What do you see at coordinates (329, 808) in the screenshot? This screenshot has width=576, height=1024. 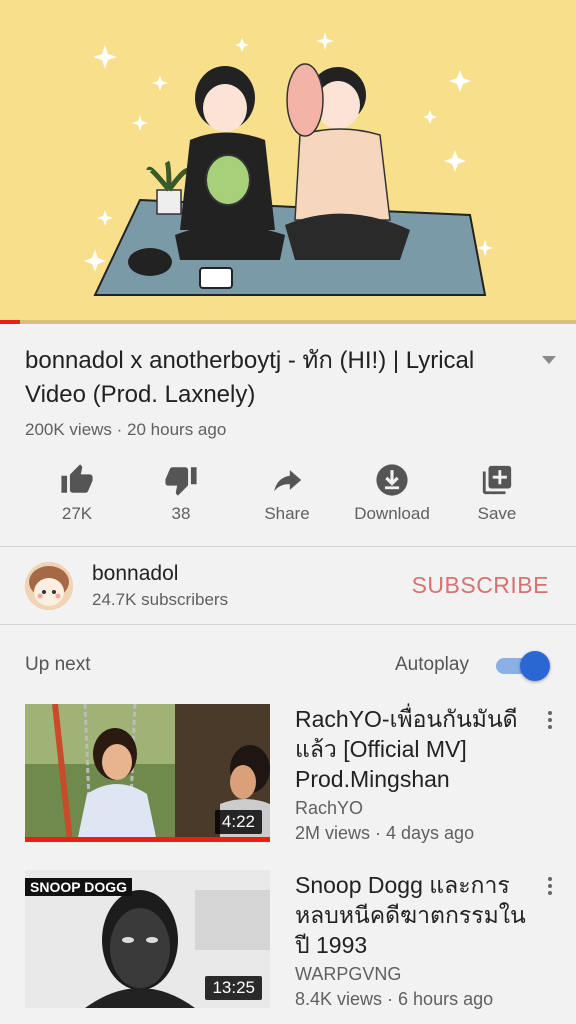 I see `card-channel: RachYO` at bounding box center [329, 808].